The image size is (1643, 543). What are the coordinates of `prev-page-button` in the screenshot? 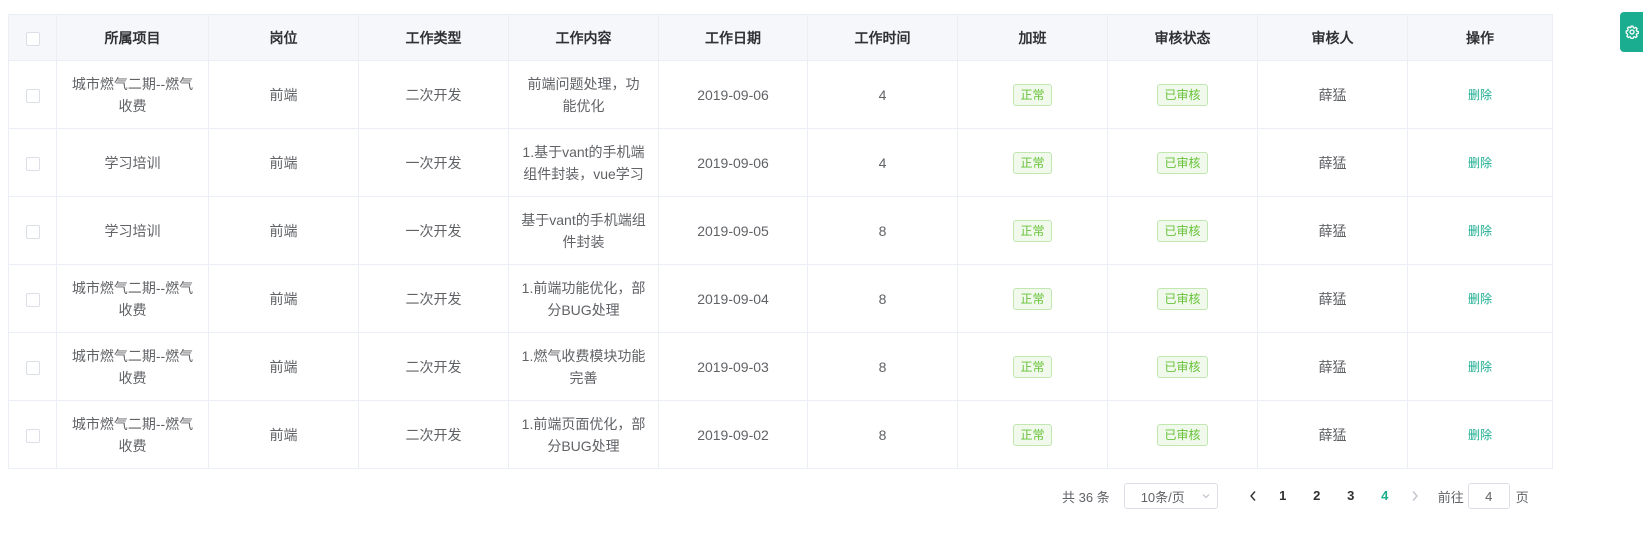 It's located at (1253, 496).